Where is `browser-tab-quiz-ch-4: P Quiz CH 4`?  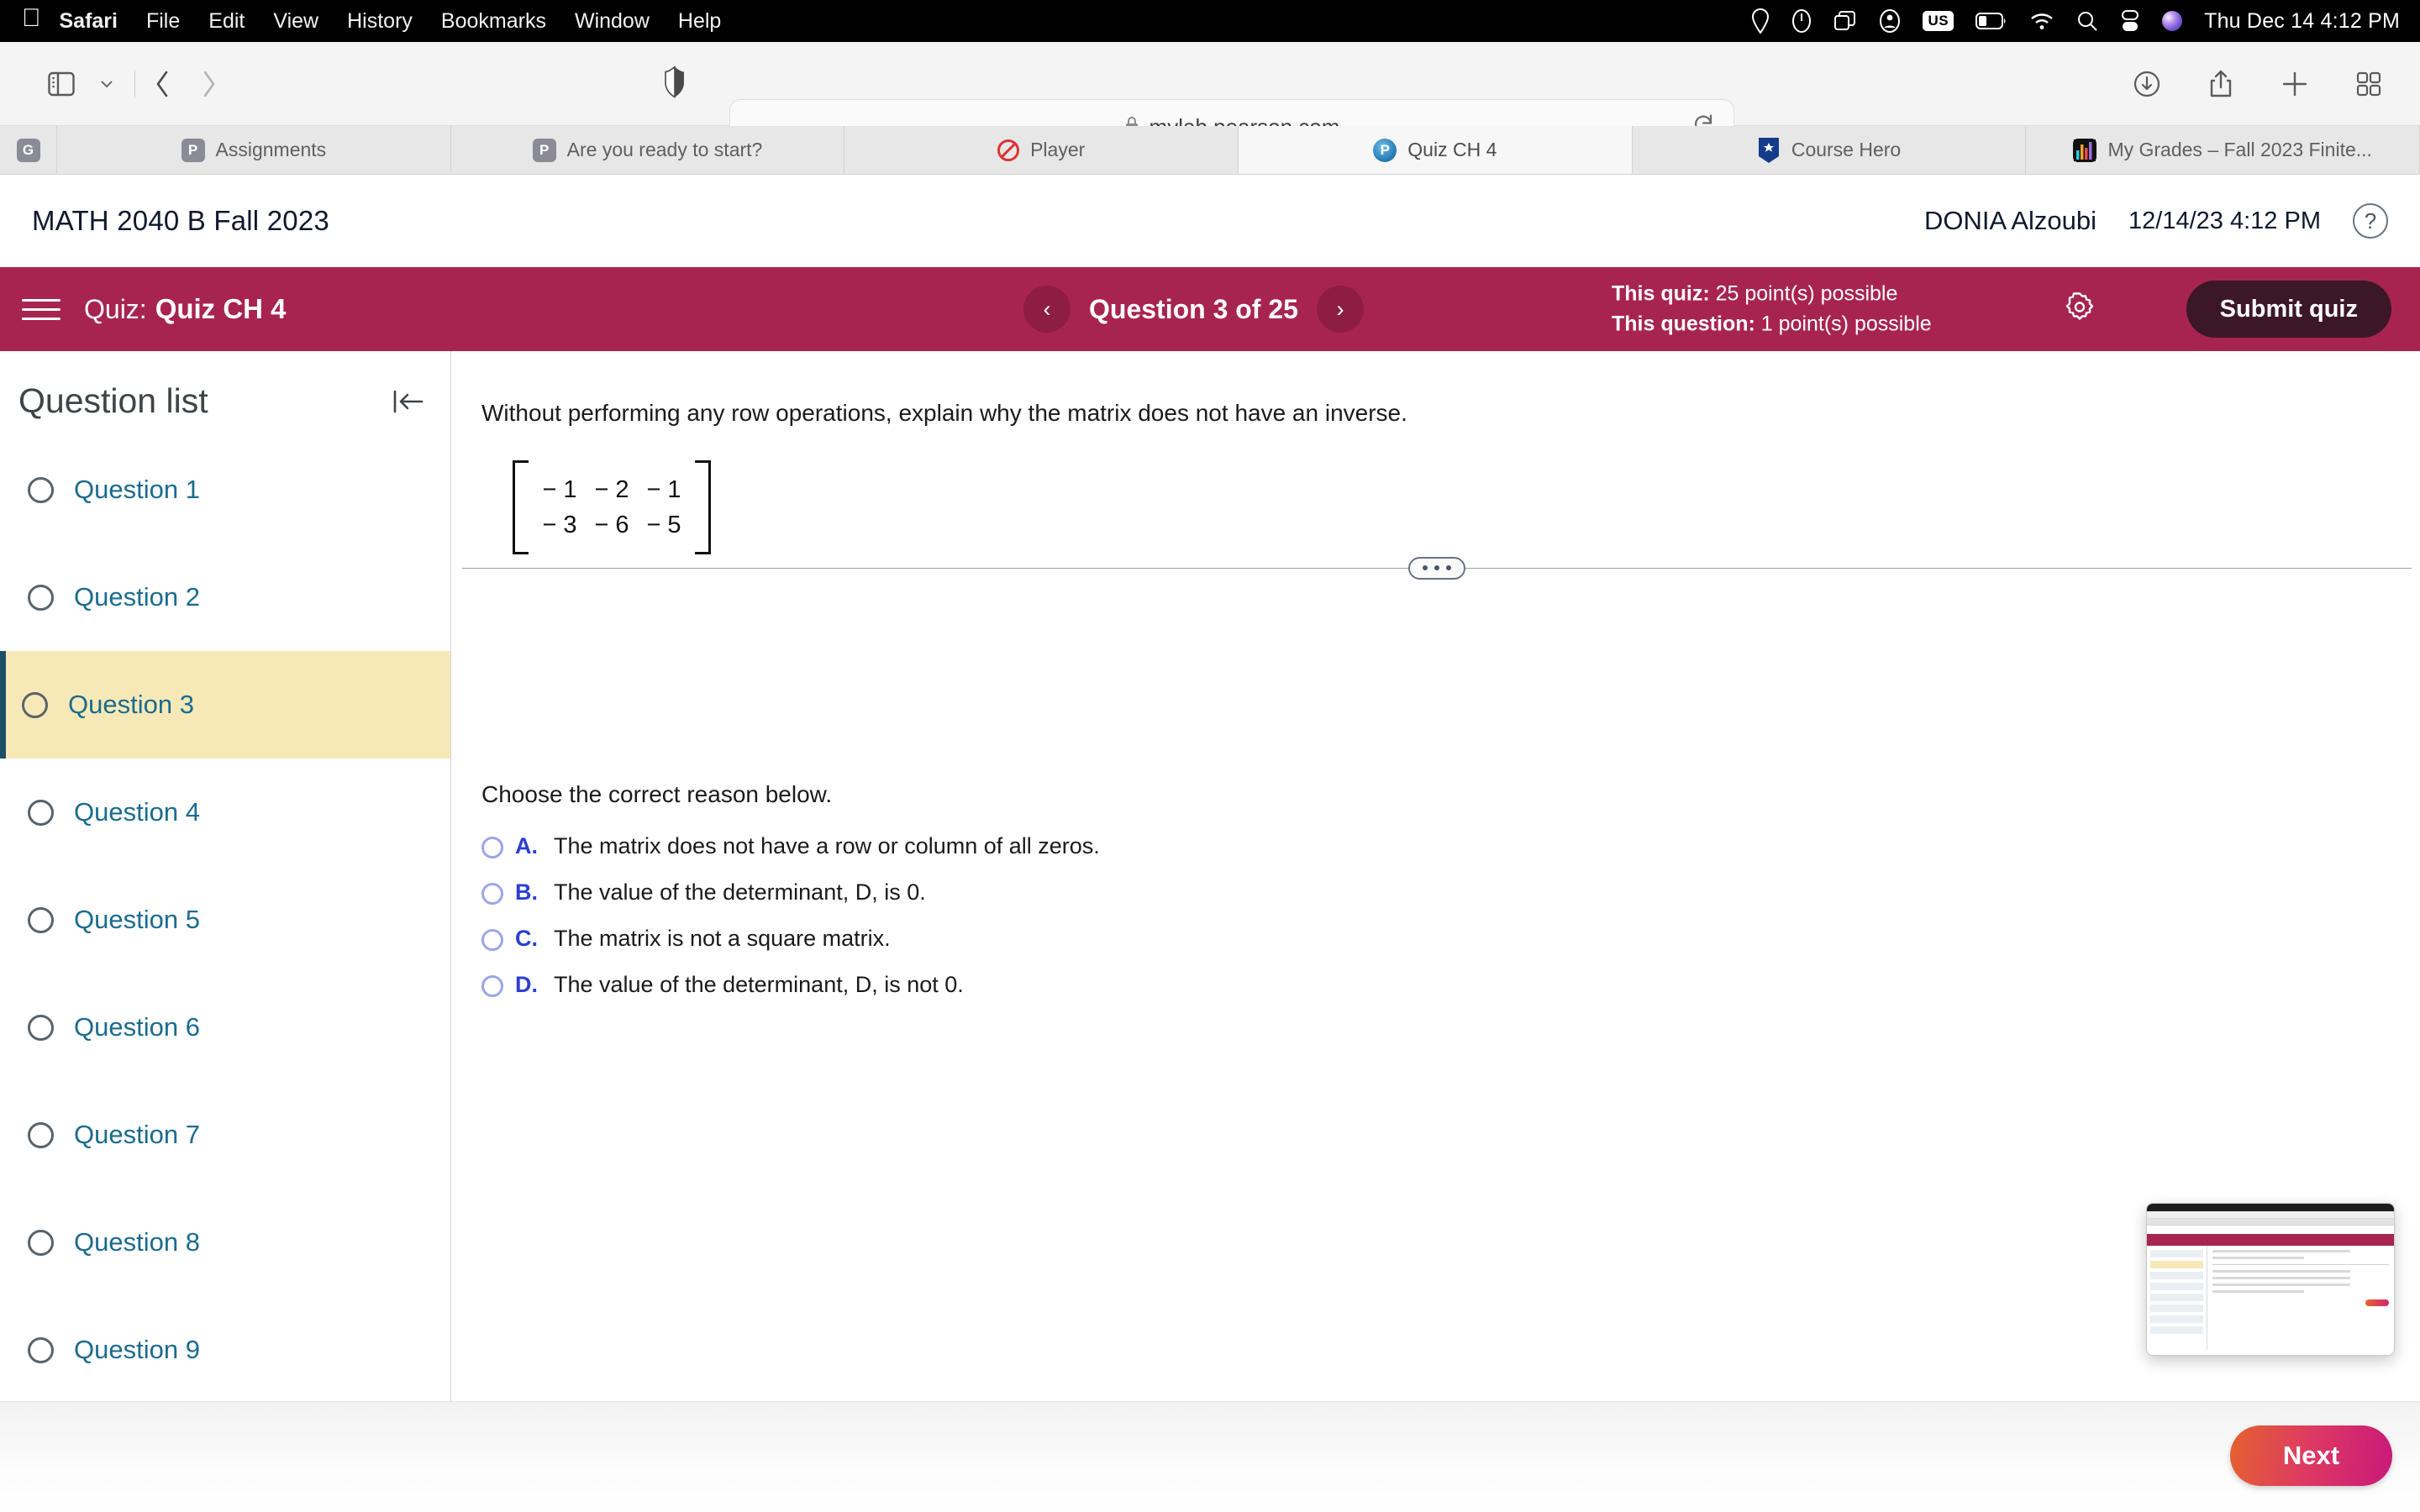
browser-tab-quiz-ch-4: P Quiz CH 4 is located at coordinates (1436, 150).